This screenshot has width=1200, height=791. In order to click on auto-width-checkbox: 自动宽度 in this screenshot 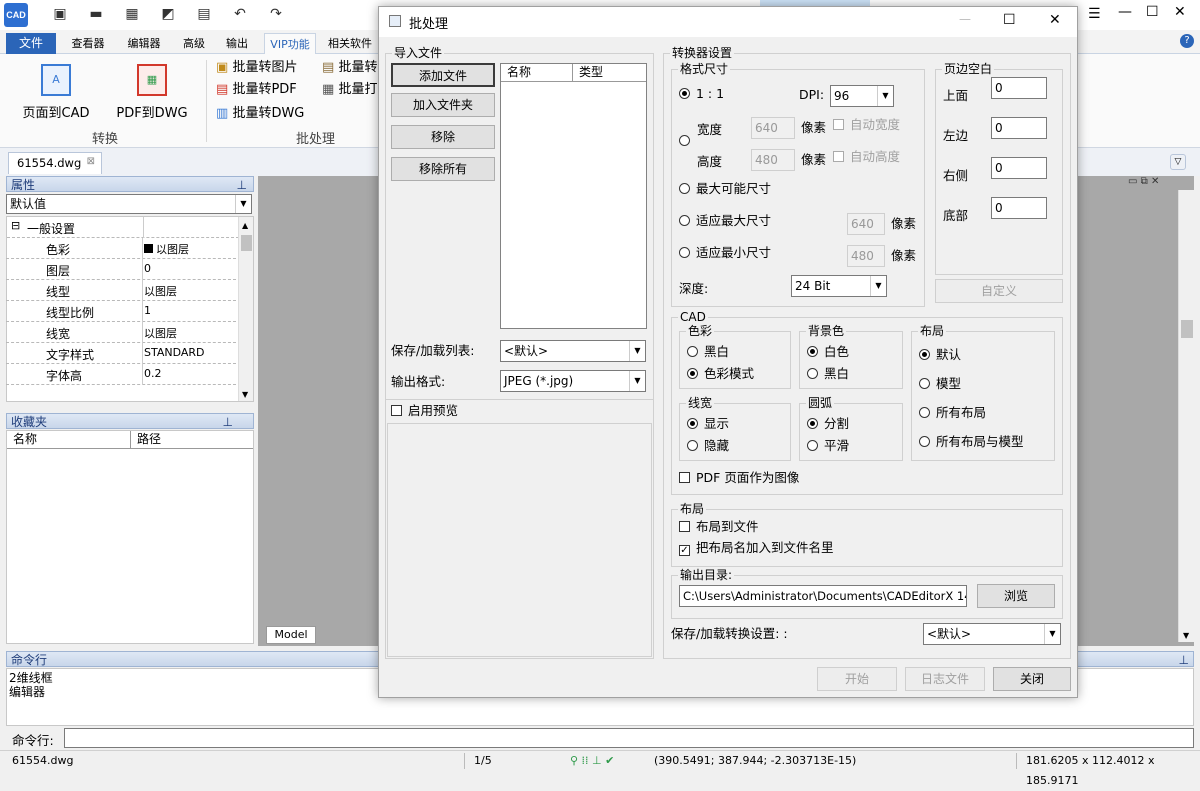, I will do `click(866, 125)`.